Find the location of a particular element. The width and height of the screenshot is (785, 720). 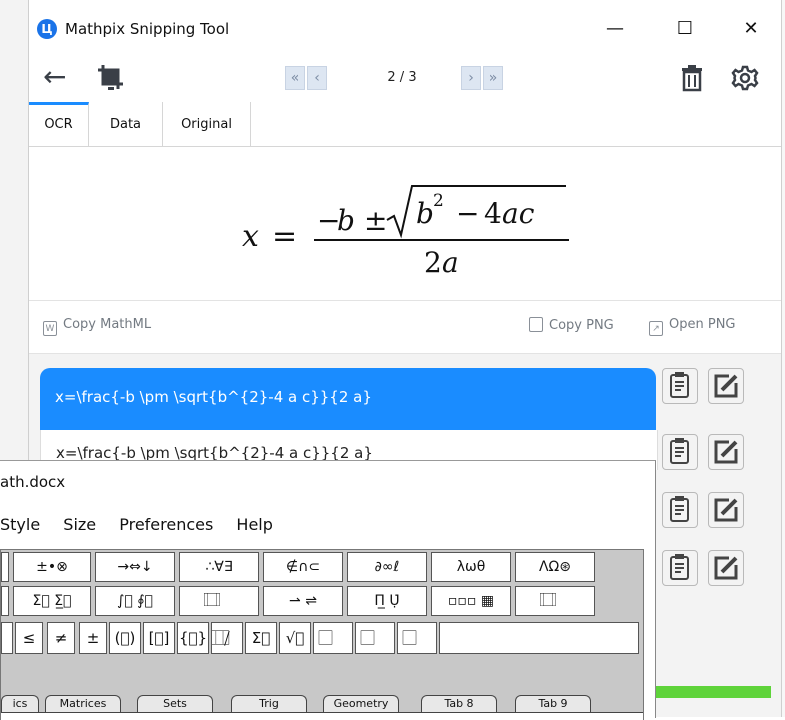

word-doc-icon: W is located at coordinates (50, 328).